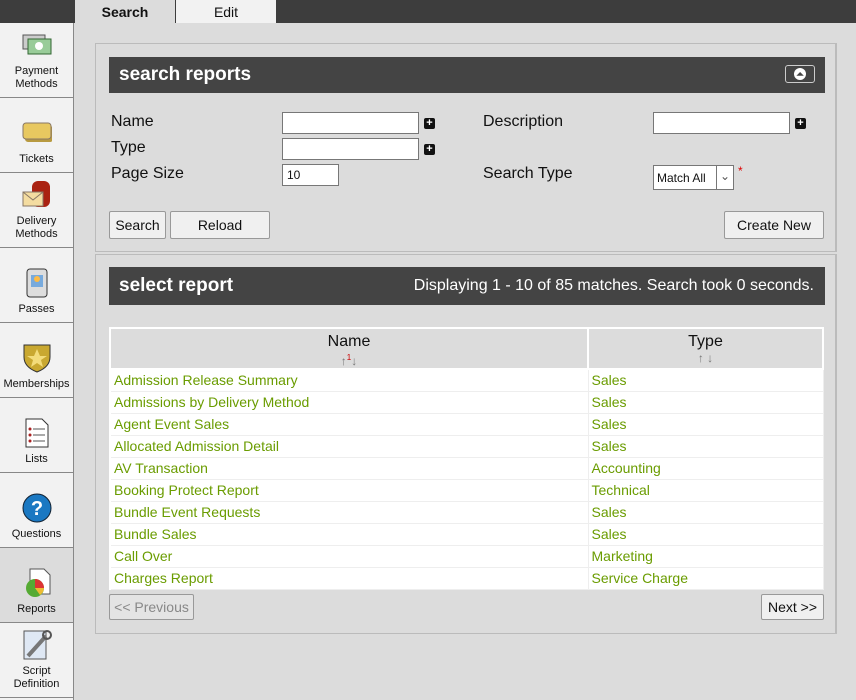  I want to click on report-name-link: Agent Event Sales, so click(349, 424).